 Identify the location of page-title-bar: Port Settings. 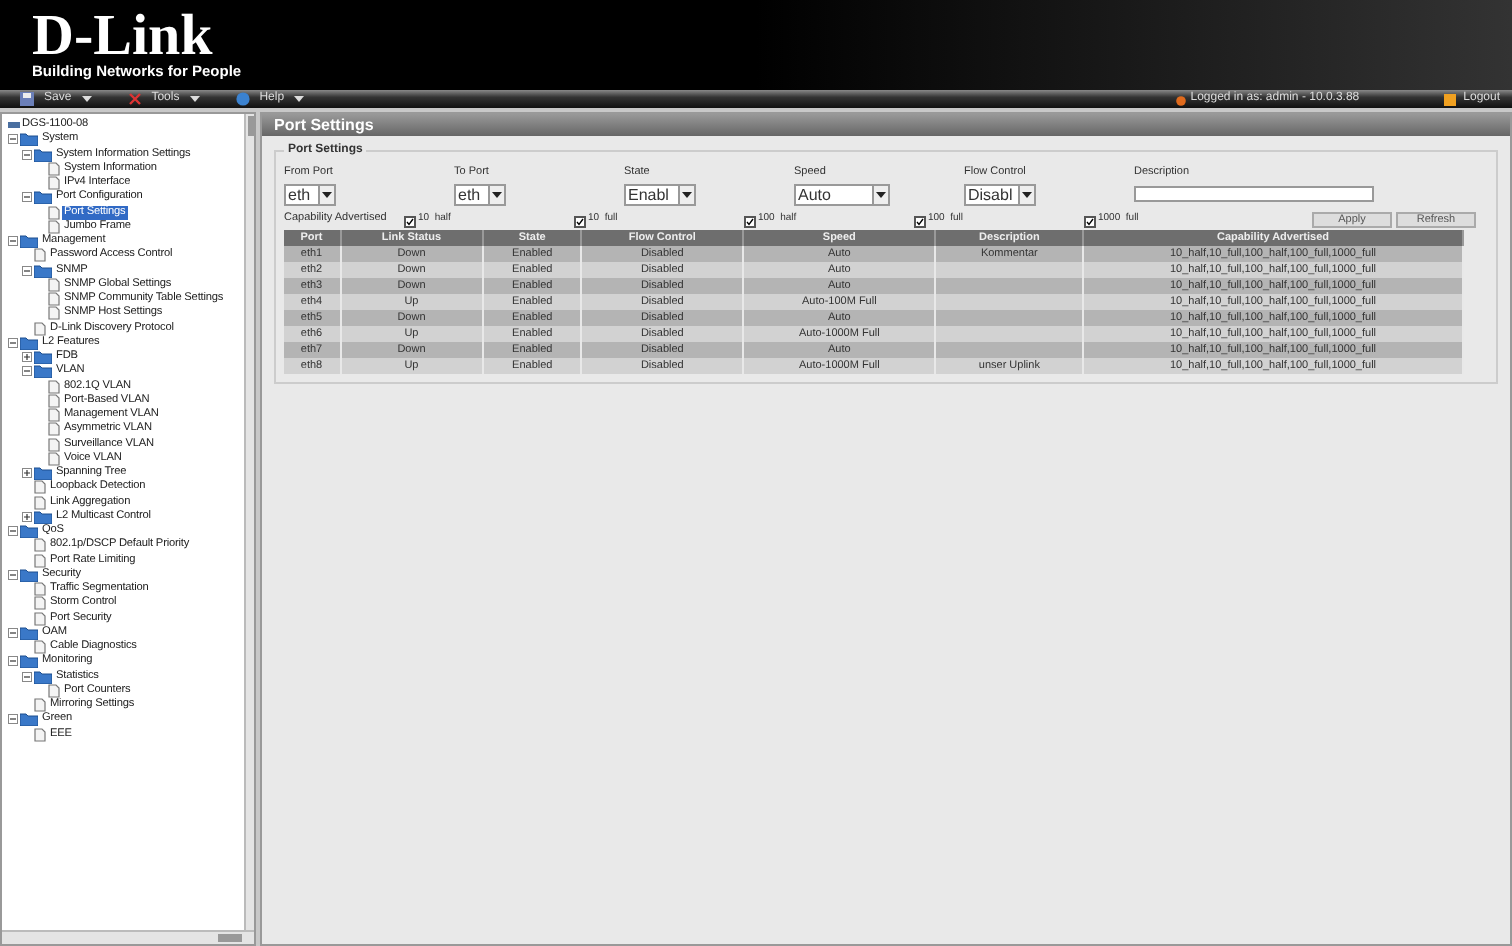
(886, 125).